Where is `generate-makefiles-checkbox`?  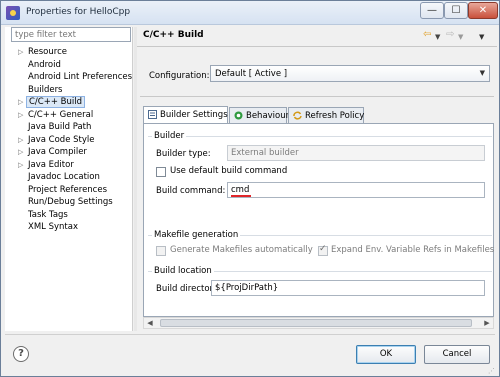
generate-makefiles-checkbox is located at coordinates (161, 251).